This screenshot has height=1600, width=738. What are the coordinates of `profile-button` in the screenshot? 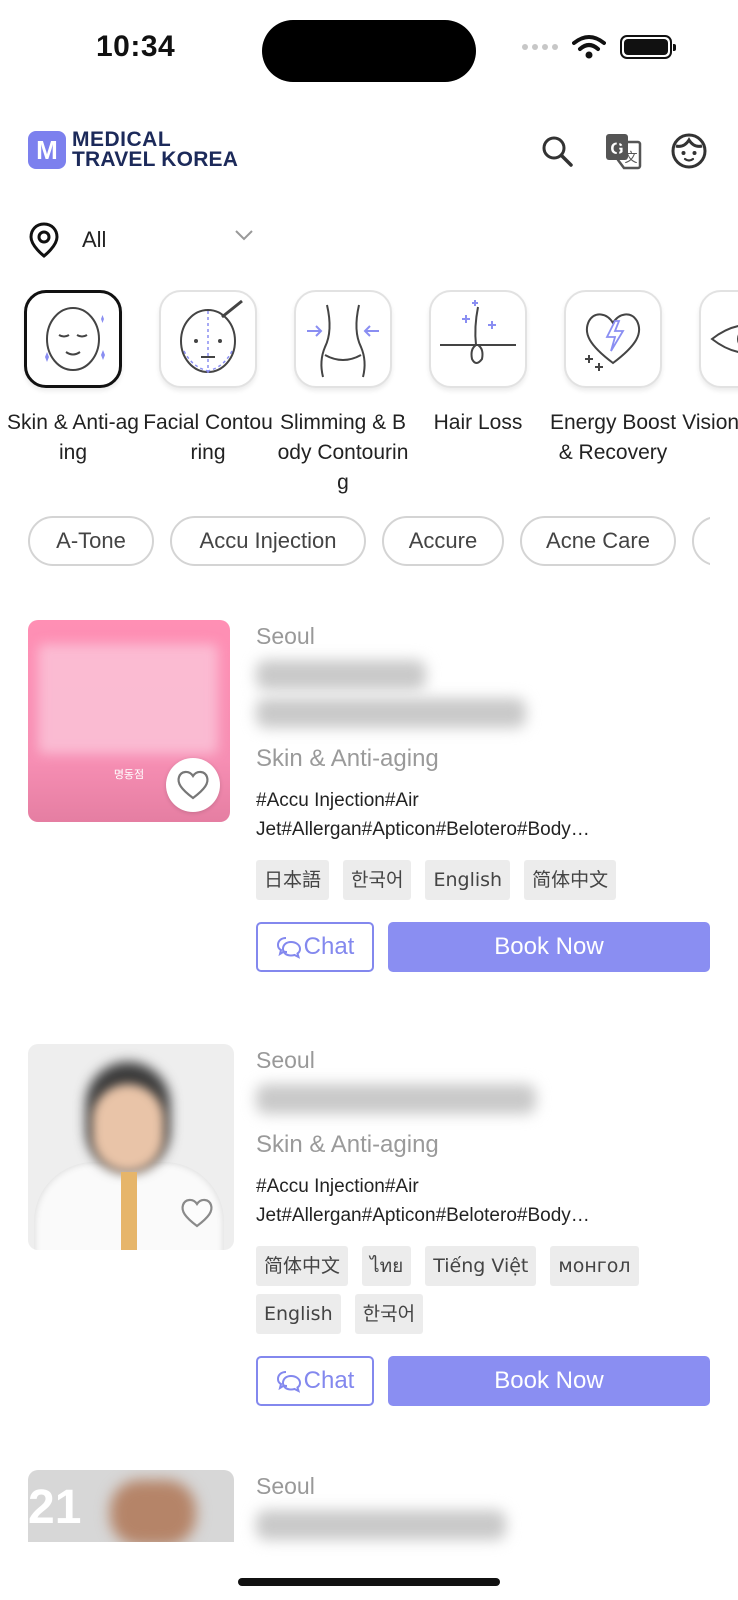 It's located at (689, 151).